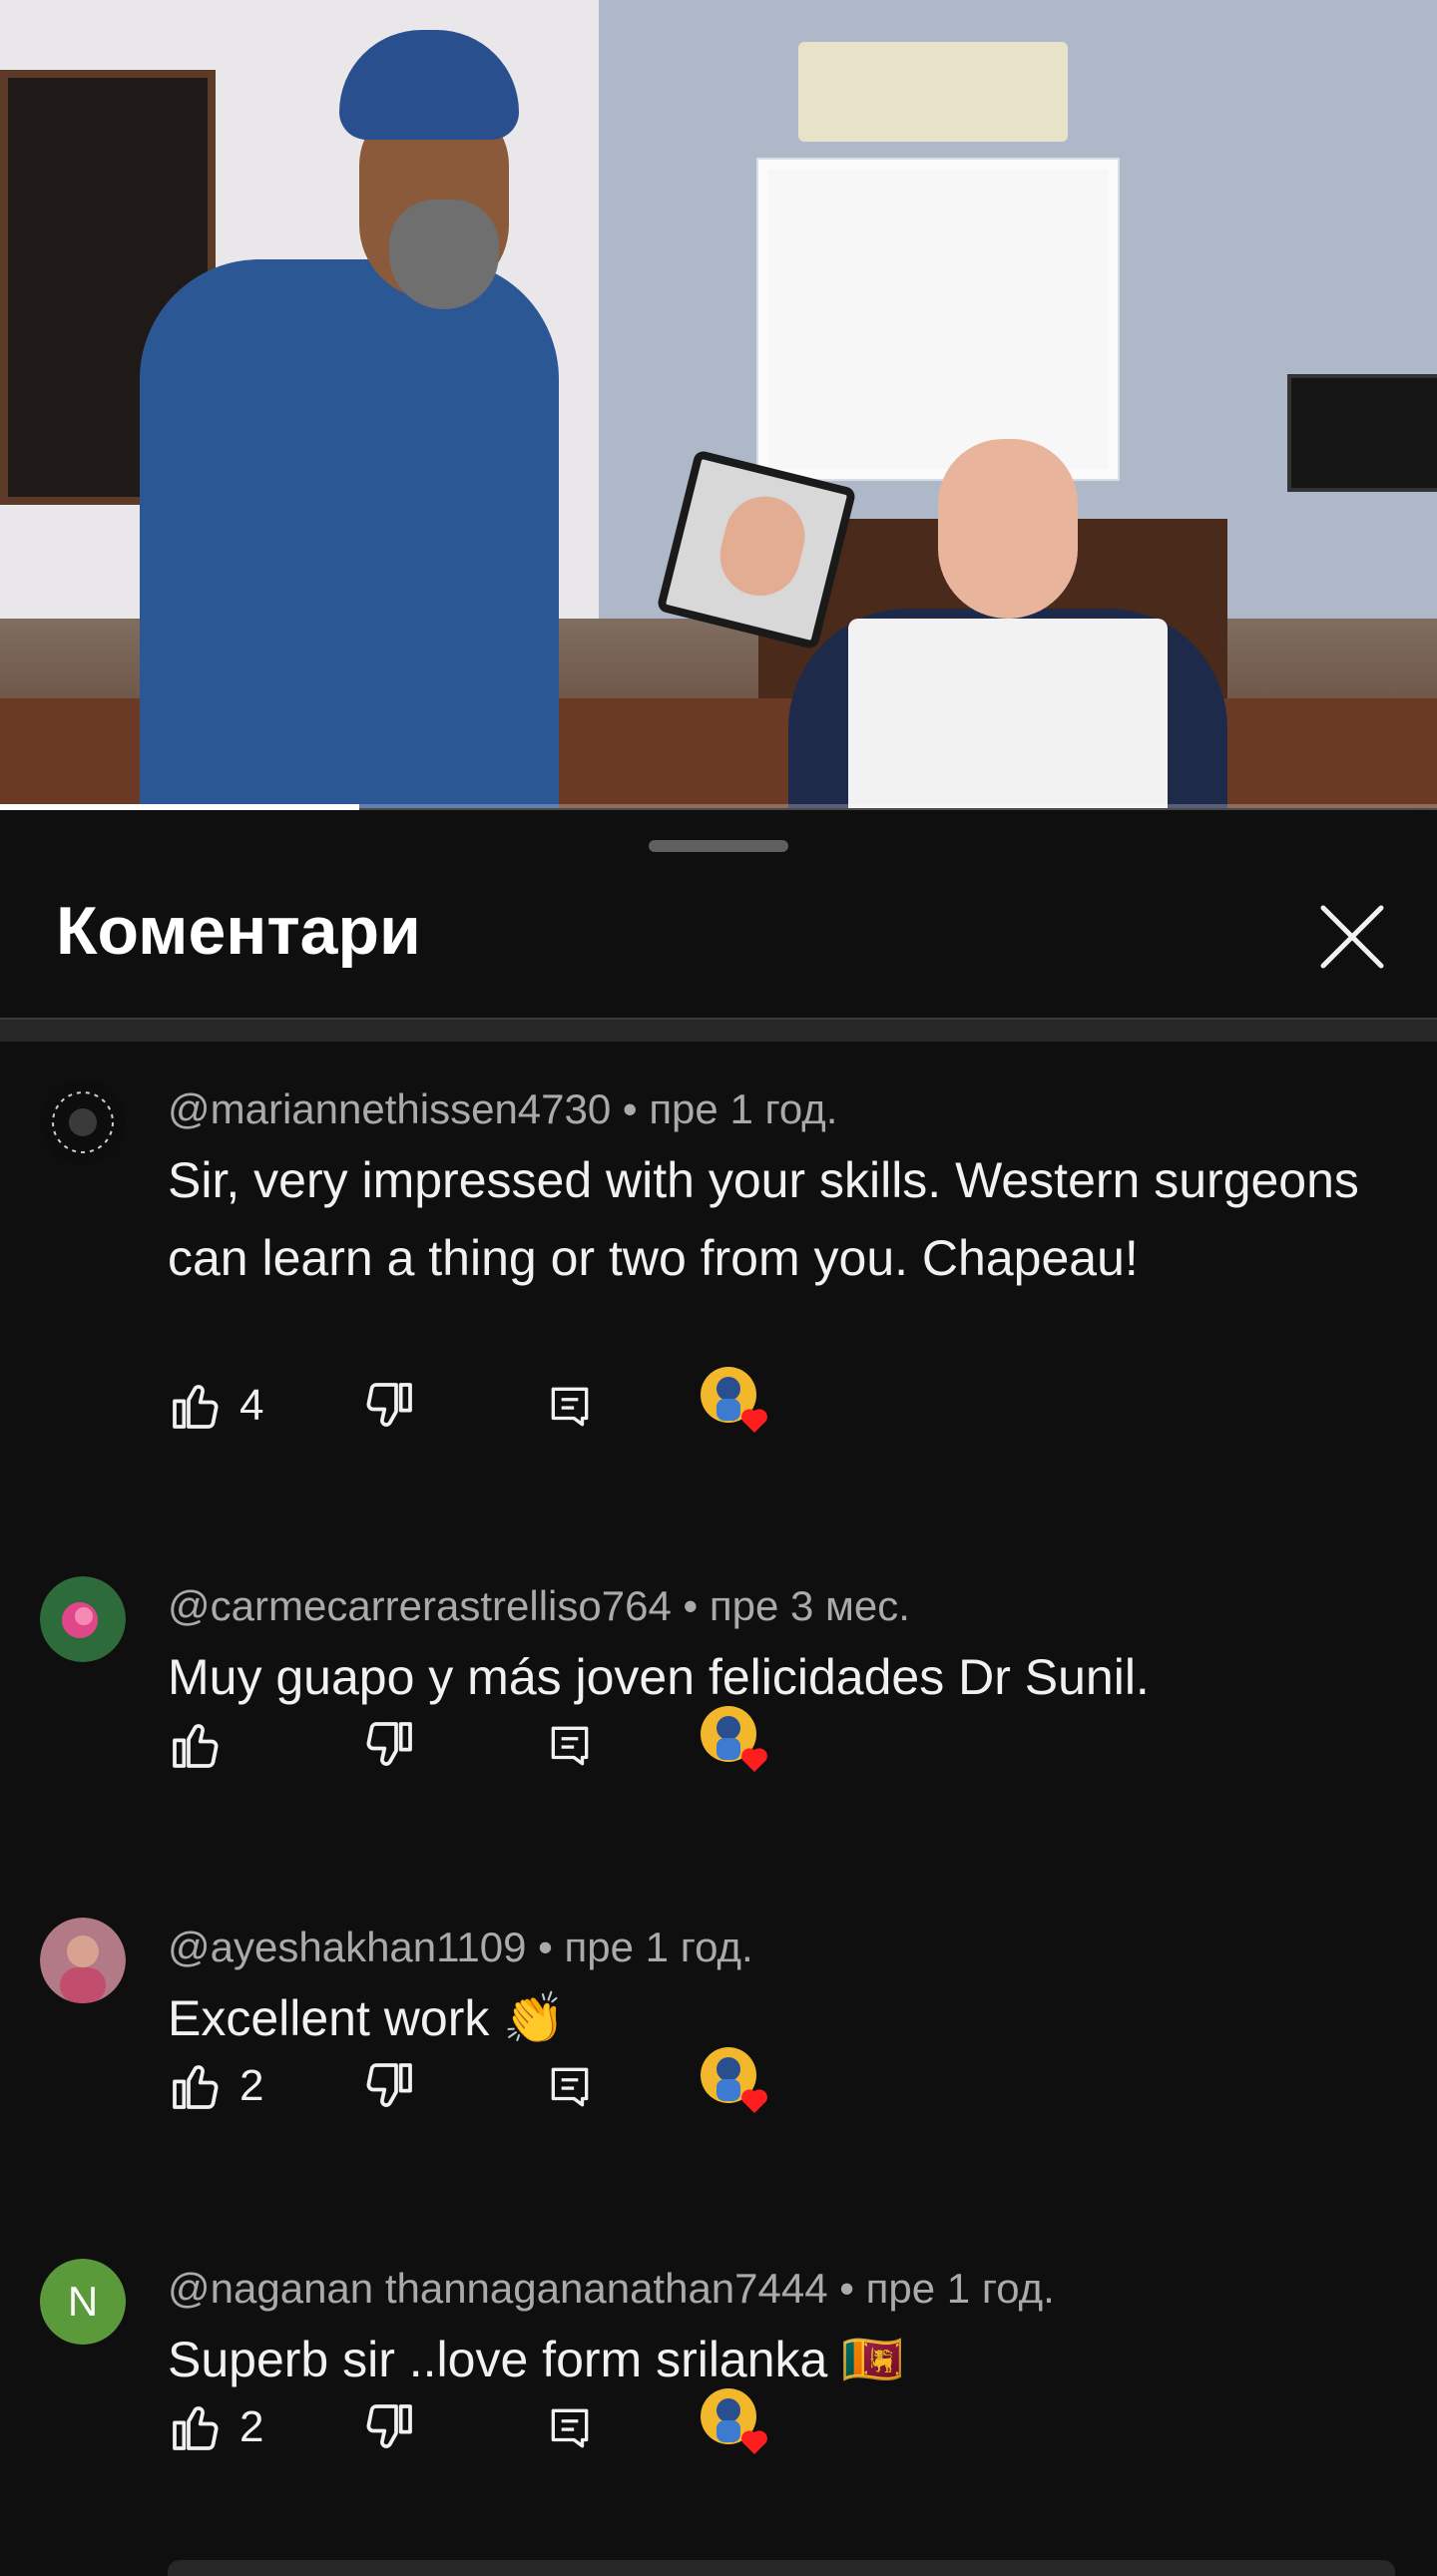  I want to click on comment-meta: @mariannethissen4730 • пре 1 год., so click(502, 1109).